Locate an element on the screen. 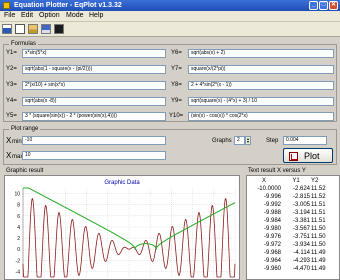 The width and height of the screenshot is (340, 280). folder-icon is located at coordinates (33, 29).